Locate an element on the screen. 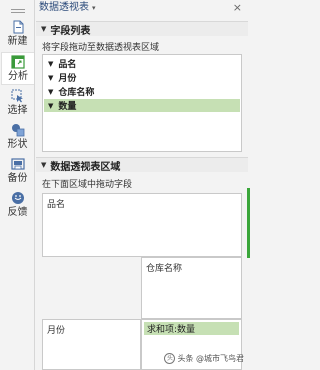 The height and width of the screenshot is (370, 320). toolbar-select-label: 选择 is located at coordinates (17, 110).